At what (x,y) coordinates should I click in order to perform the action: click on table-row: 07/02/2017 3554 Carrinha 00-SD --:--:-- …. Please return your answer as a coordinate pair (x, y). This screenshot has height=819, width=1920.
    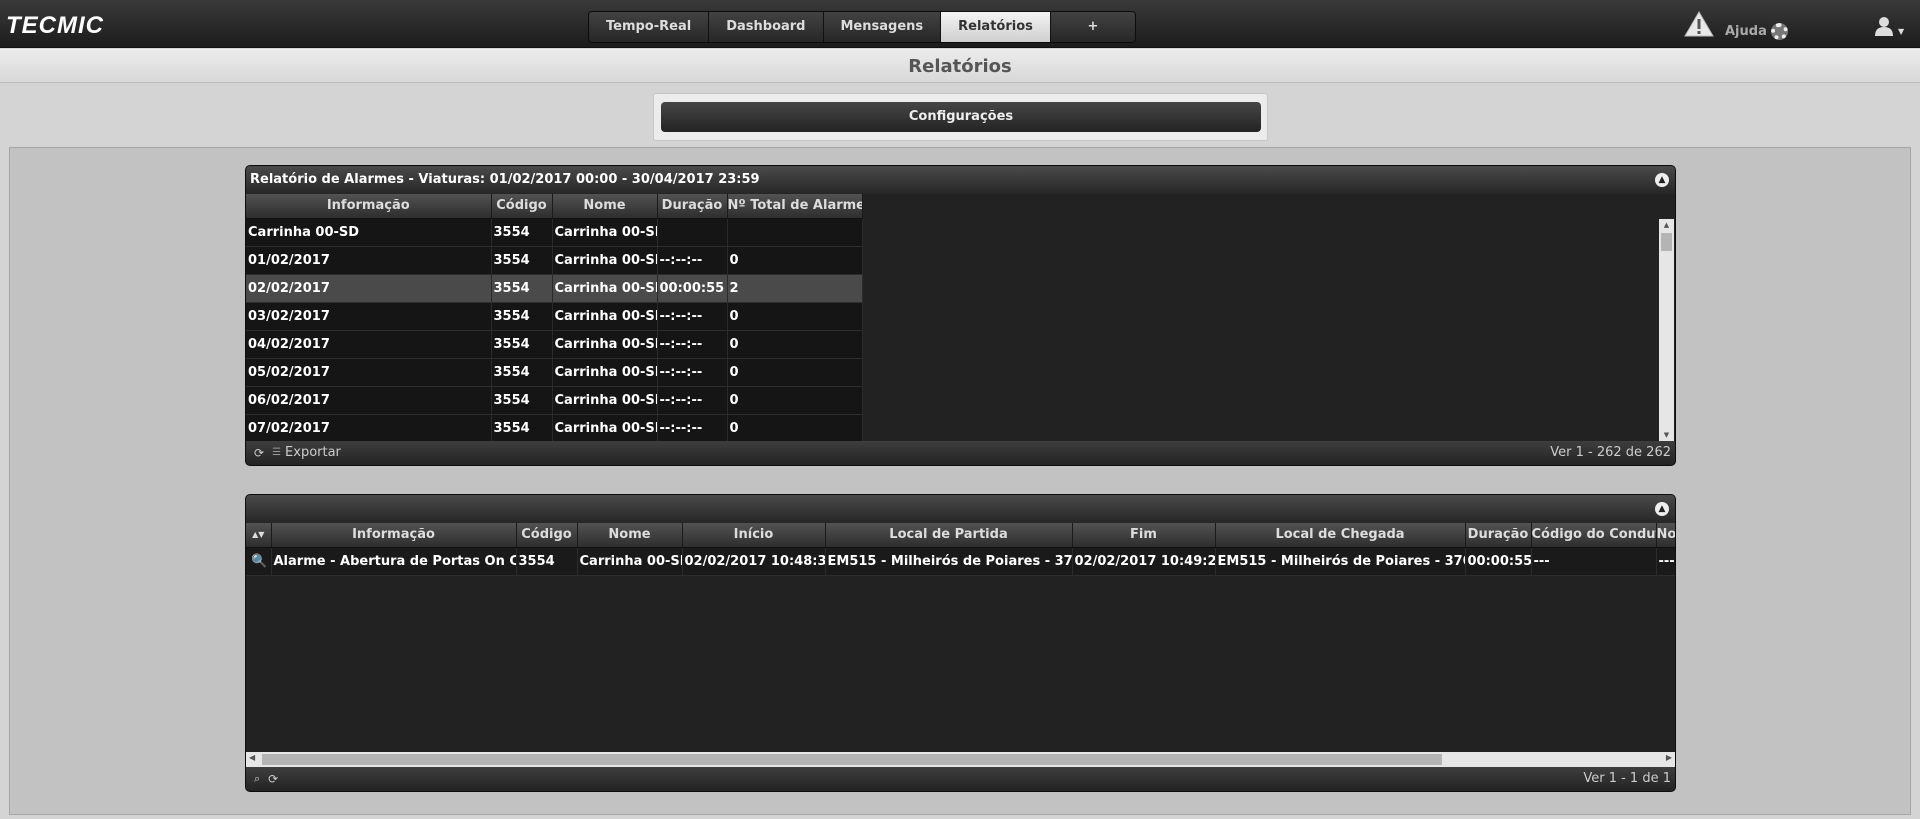
    Looking at the image, I should click on (554, 428).